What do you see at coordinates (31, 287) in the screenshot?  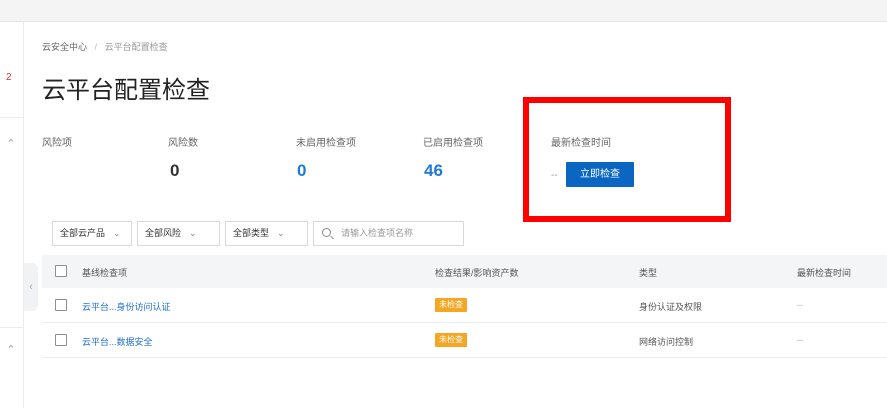 I see `collapse-sidebar-button: ‹` at bounding box center [31, 287].